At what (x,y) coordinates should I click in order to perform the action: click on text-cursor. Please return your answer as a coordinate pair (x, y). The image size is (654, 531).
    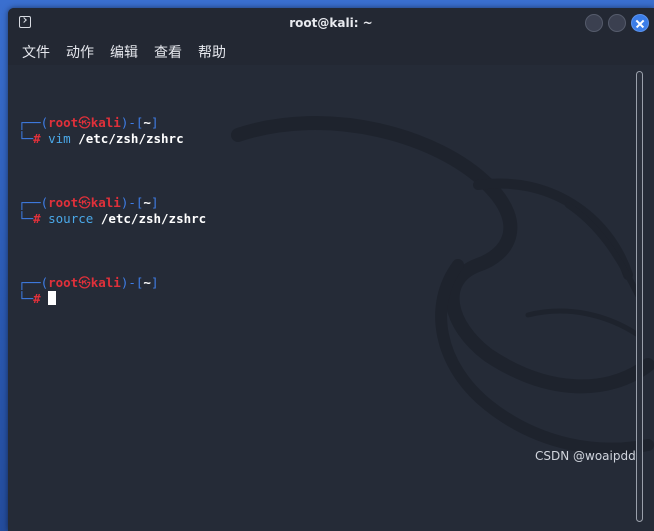
    Looking at the image, I should click on (52, 298).